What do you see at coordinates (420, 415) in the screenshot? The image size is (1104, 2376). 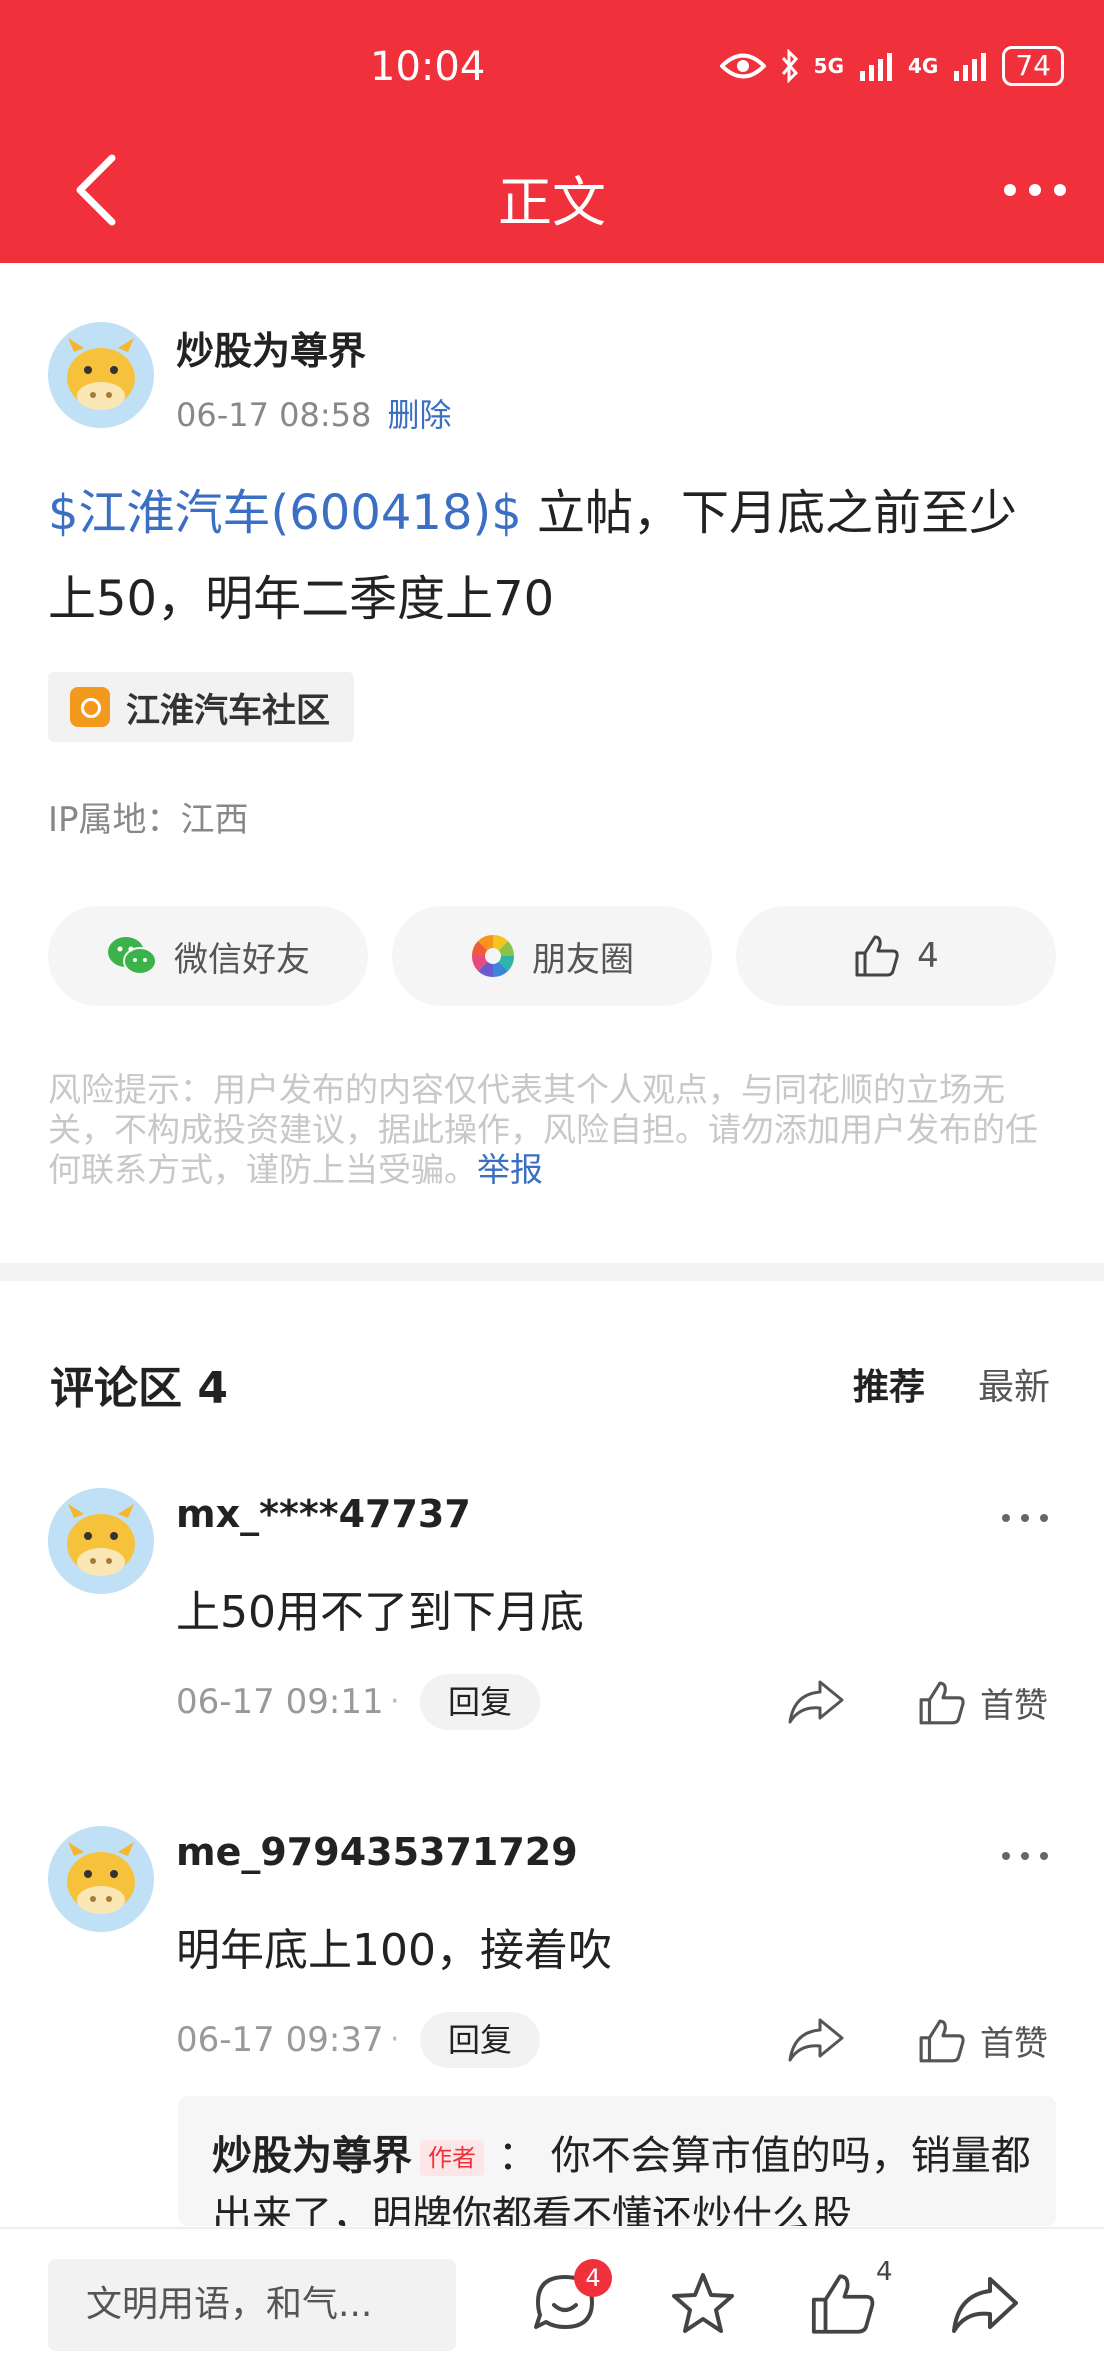 I see `delete-link: 删除` at bounding box center [420, 415].